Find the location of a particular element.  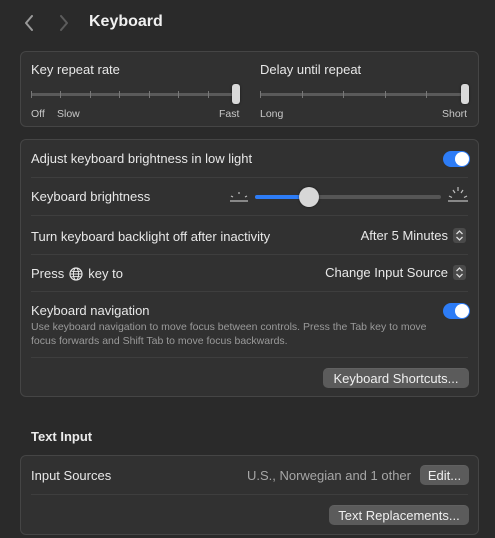

delay-tick-short: Short is located at coordinates (455, 114).